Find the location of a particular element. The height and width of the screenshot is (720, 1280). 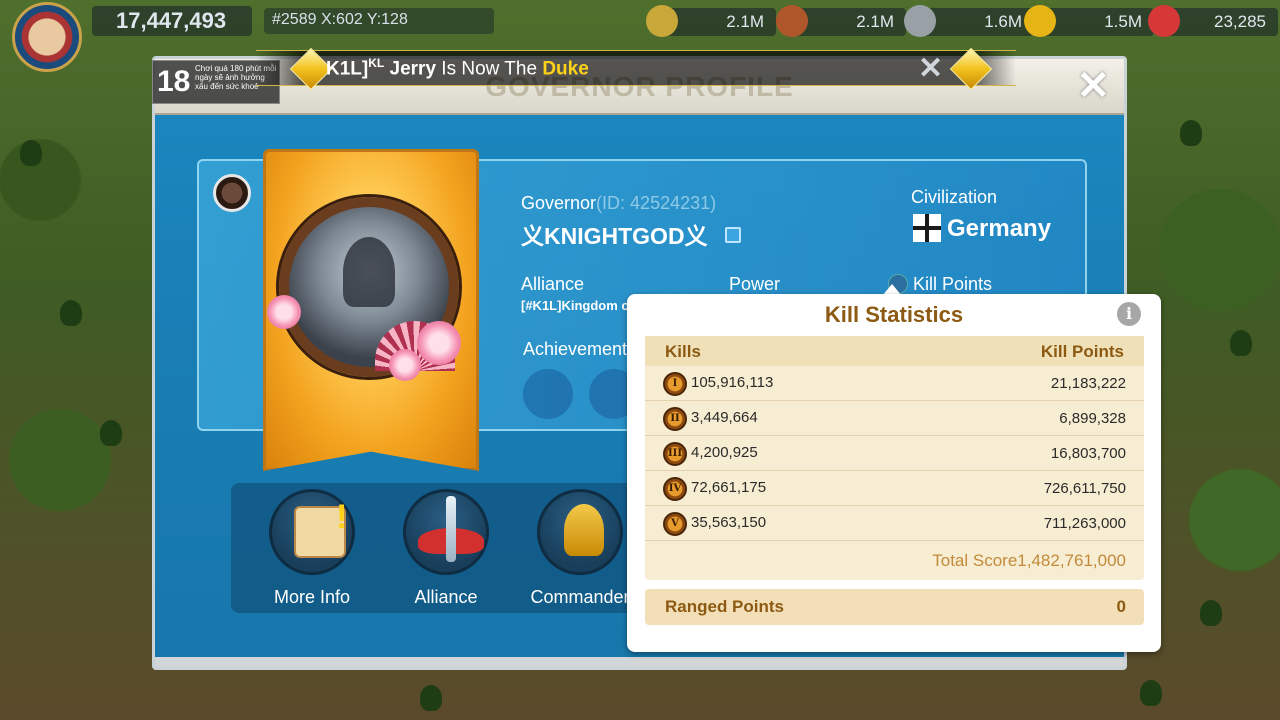

copy-icon is located at coordinates (733, 235).